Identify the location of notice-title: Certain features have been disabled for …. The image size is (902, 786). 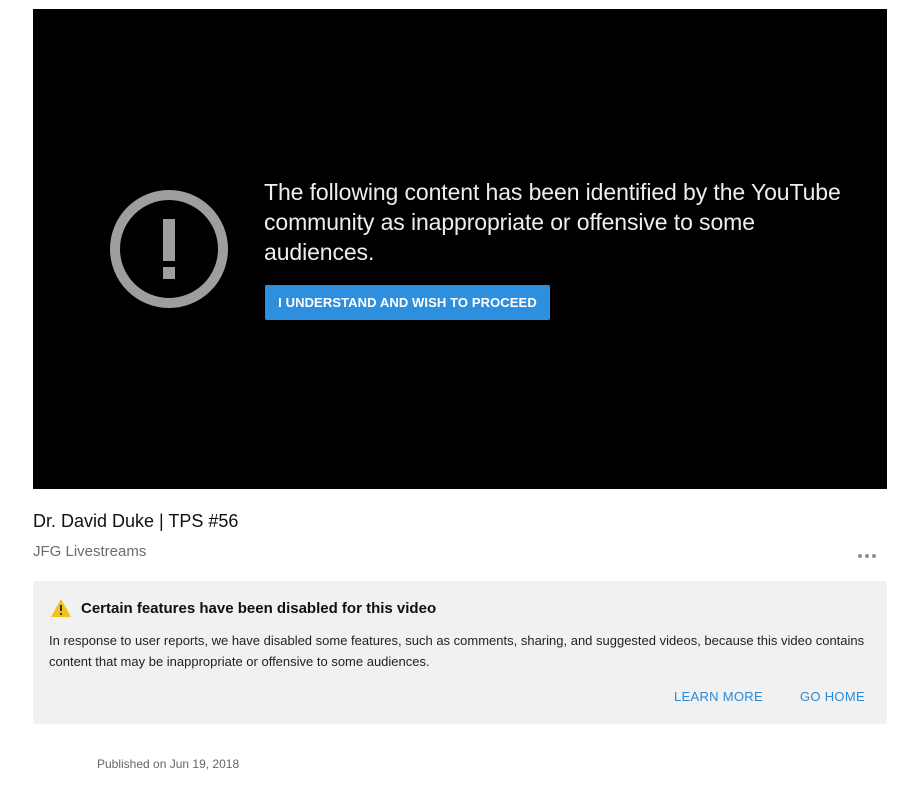
(259, 608).